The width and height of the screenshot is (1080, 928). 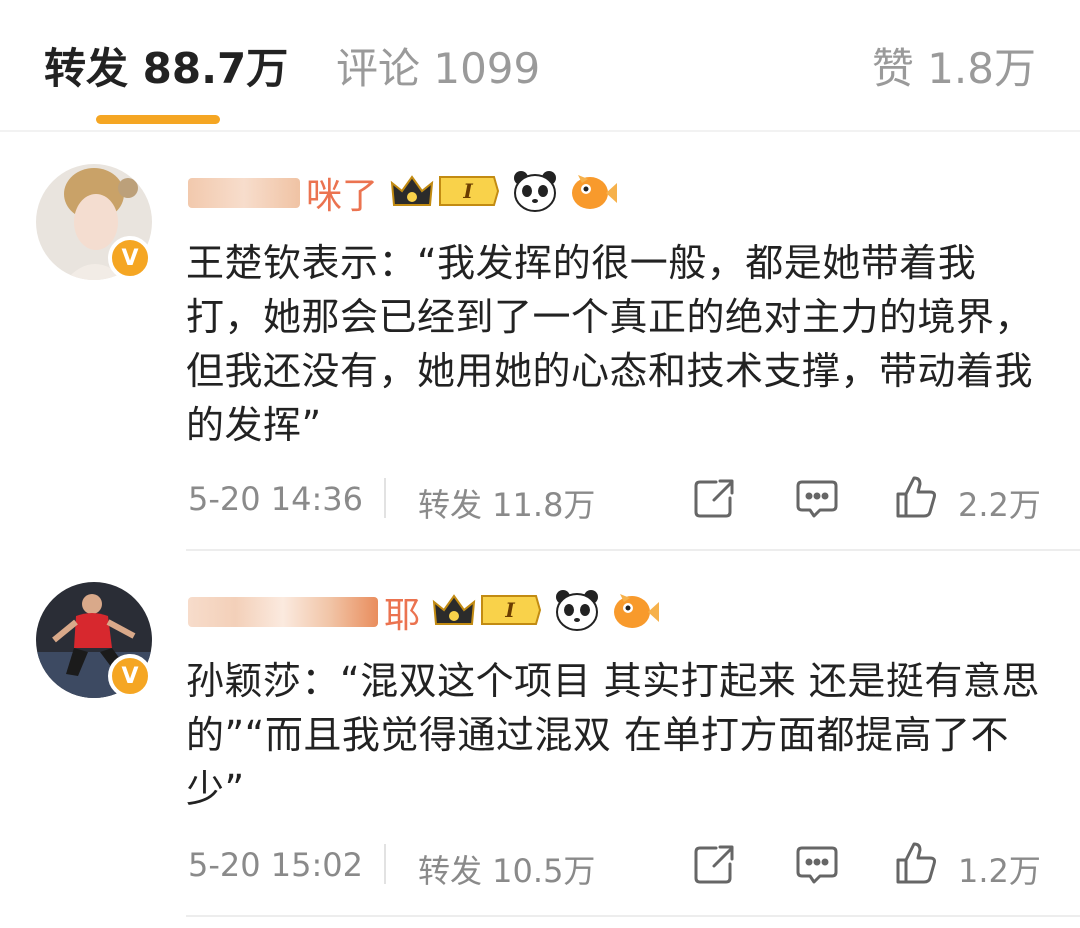 What do you see at coordinates (402, 612) in the screenshot?
I see `user-name: 耶` at bounding box center [402, 612].